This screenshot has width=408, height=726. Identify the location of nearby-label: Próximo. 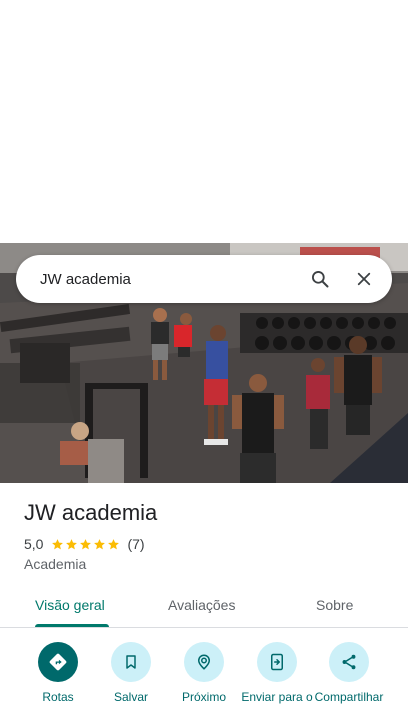
(203, 697).